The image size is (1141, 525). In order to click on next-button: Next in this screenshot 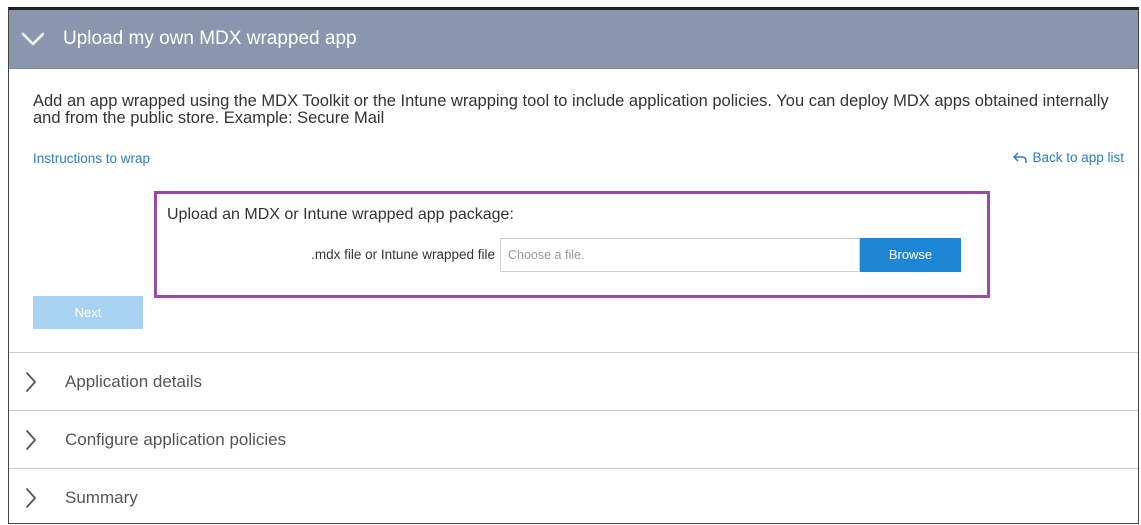, I will do `click(88, 312)`.